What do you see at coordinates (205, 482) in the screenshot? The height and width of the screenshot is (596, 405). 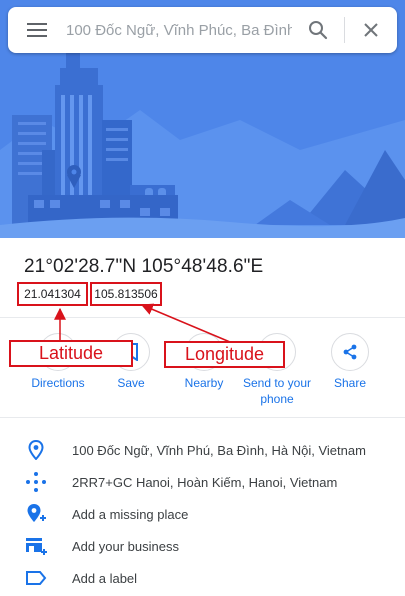 I see `plus-code-text: 2RR7+GC Hanoi, Hoàn Kiếm, Hanoi, Vietnam` at bounding box center [205, 482].